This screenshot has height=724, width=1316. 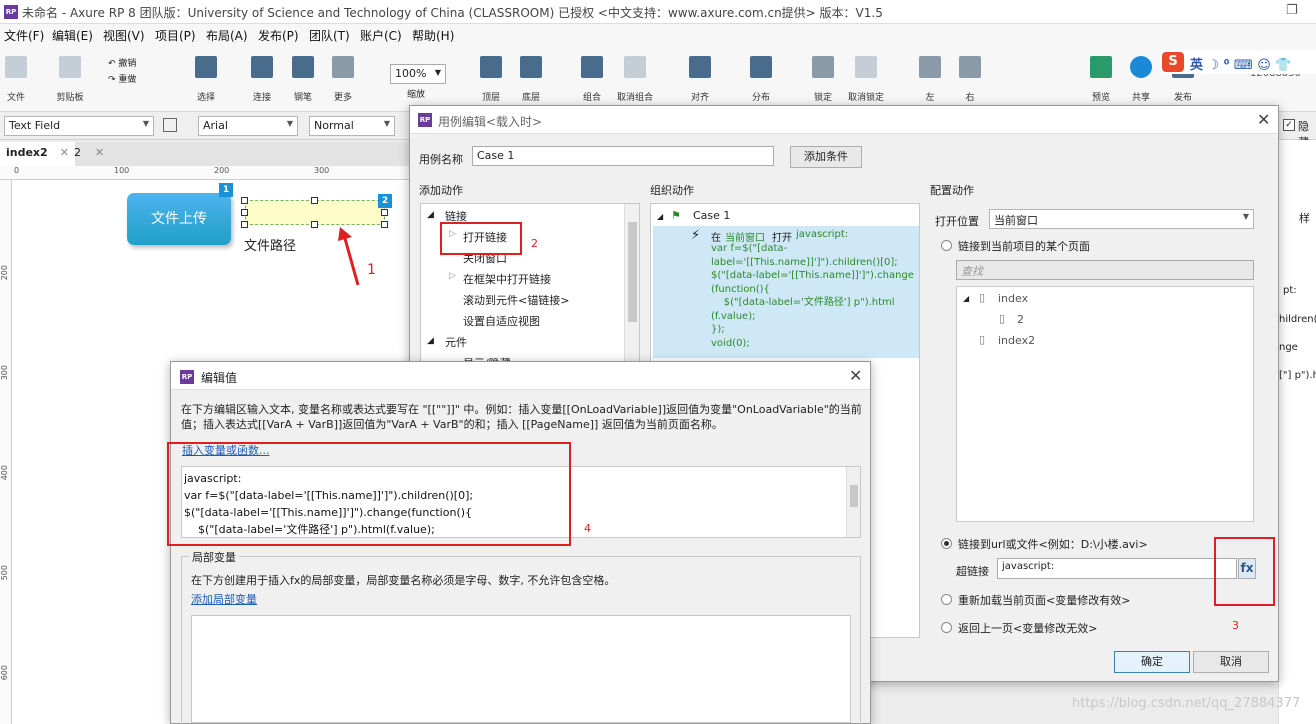 What do you see at coordinates (761, 67) in the screenshot?
I see `distribute-icon` at bounding box center [761, 67].